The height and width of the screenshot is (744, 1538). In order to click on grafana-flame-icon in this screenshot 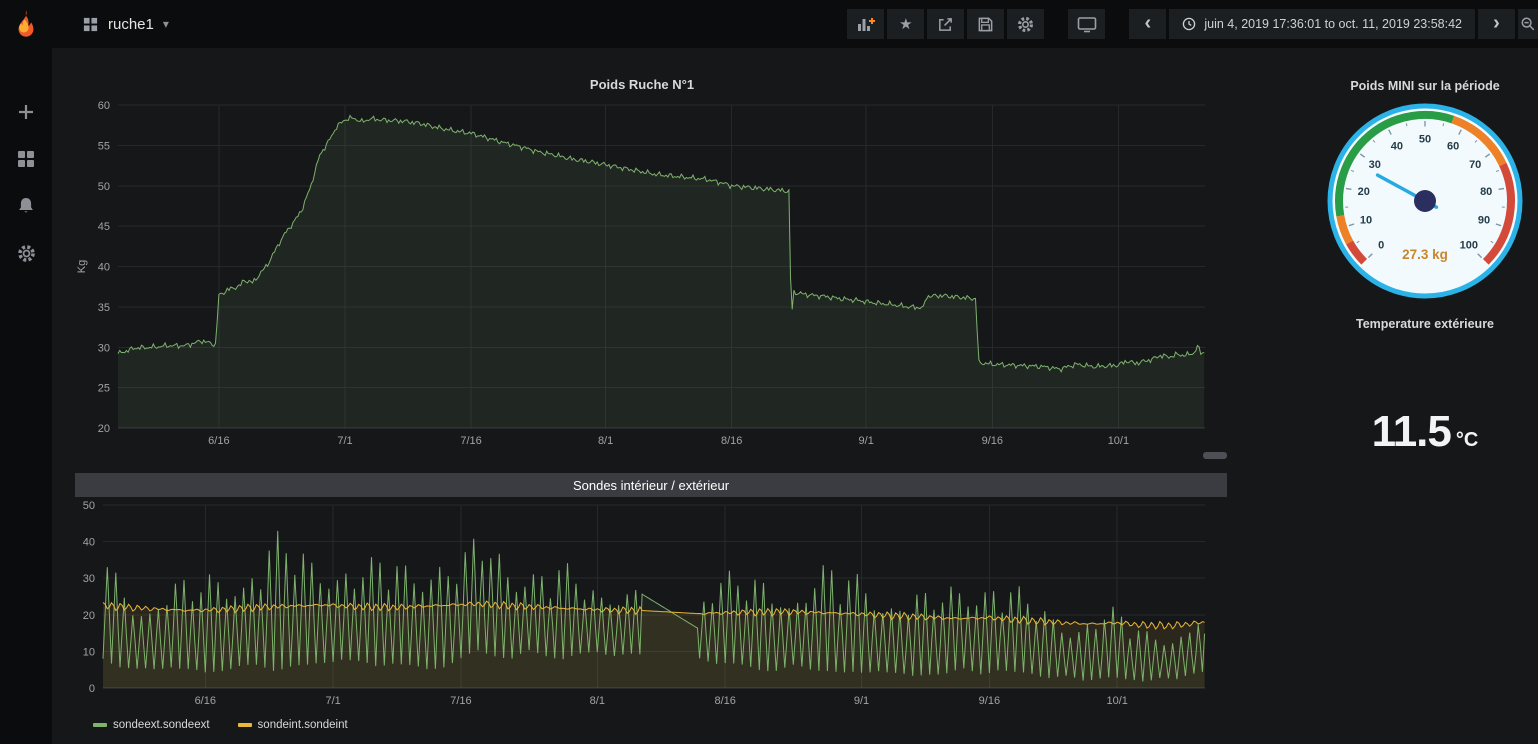, I will do `click(26, 23)`.